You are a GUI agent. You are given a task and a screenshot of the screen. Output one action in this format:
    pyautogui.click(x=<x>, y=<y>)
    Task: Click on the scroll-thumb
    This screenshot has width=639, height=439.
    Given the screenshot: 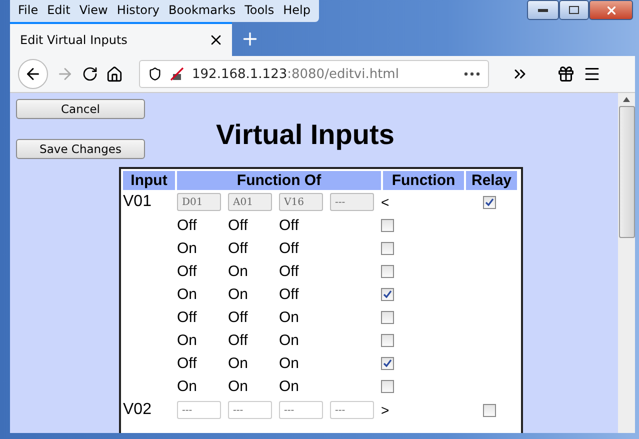 What is the action you would take?
    pyautogui.click(x=626, y=172)
    